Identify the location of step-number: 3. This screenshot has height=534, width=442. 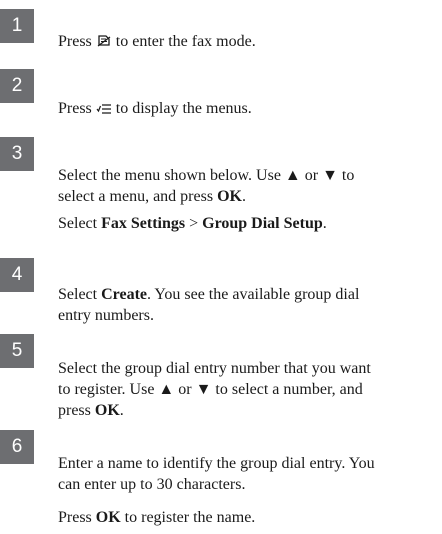
(17, 154).